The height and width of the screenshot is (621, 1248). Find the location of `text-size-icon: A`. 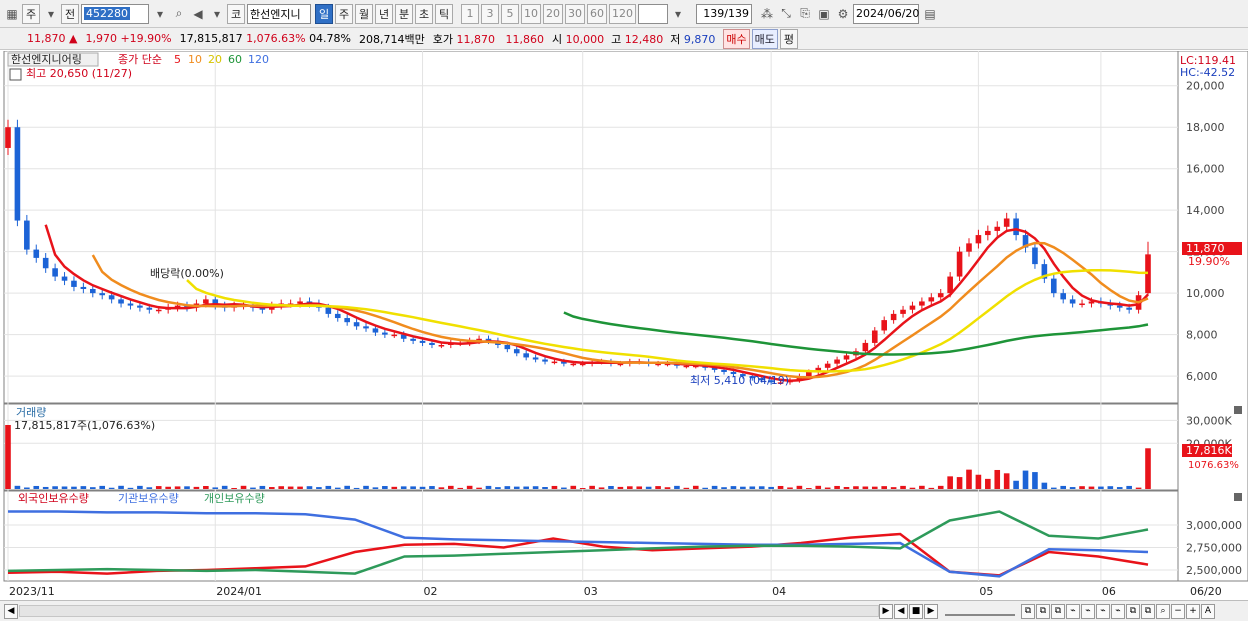

text-size-icon: A is located at coordinates (1208, 611).